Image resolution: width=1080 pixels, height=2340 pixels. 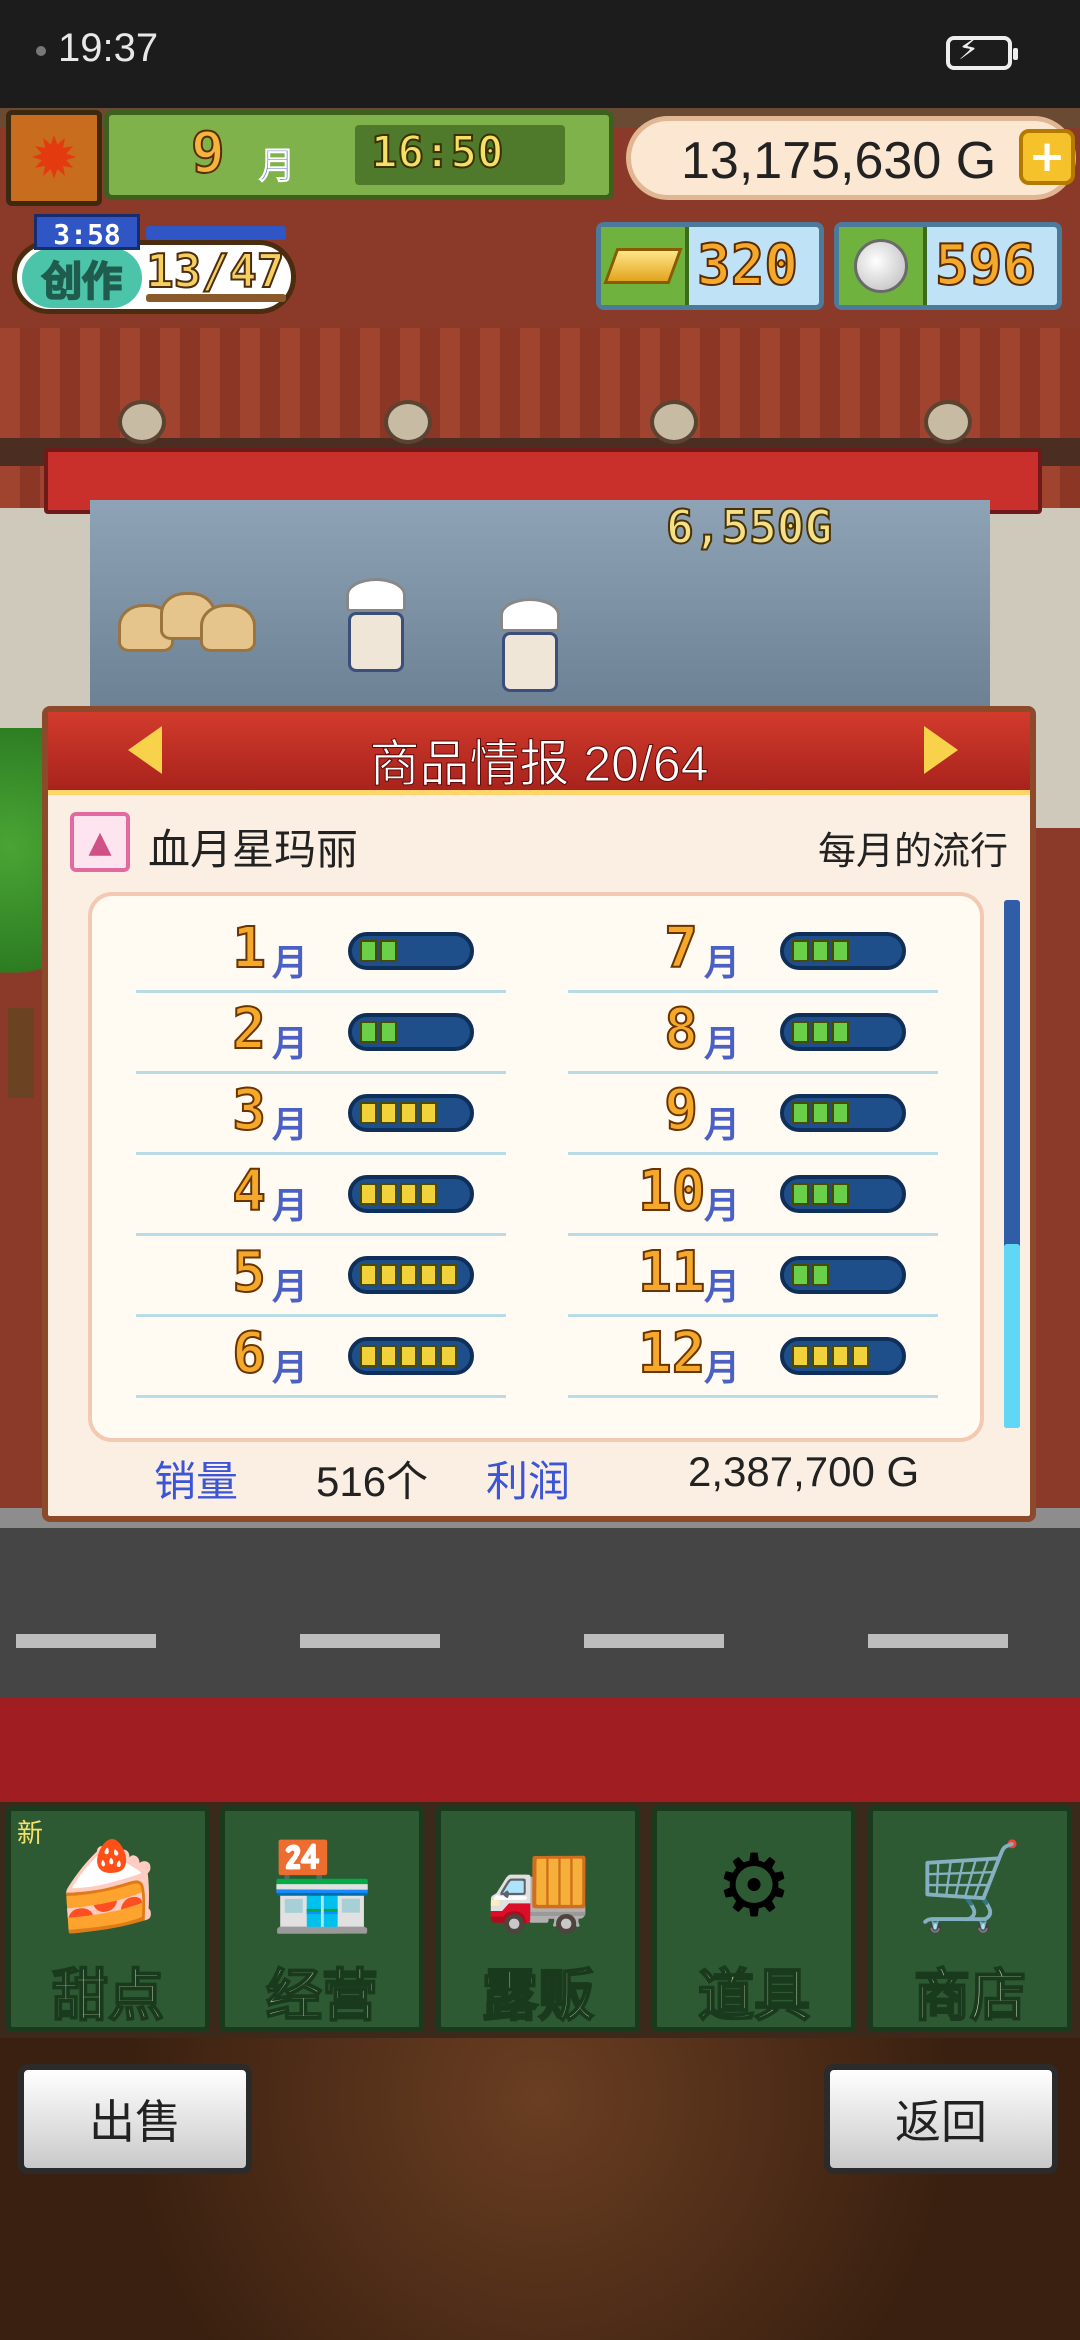 What do you see at coordinates (1012, 1336) in the screenshot?
I see `scrollbar-thumb` at bounding box center [1012, 1336].